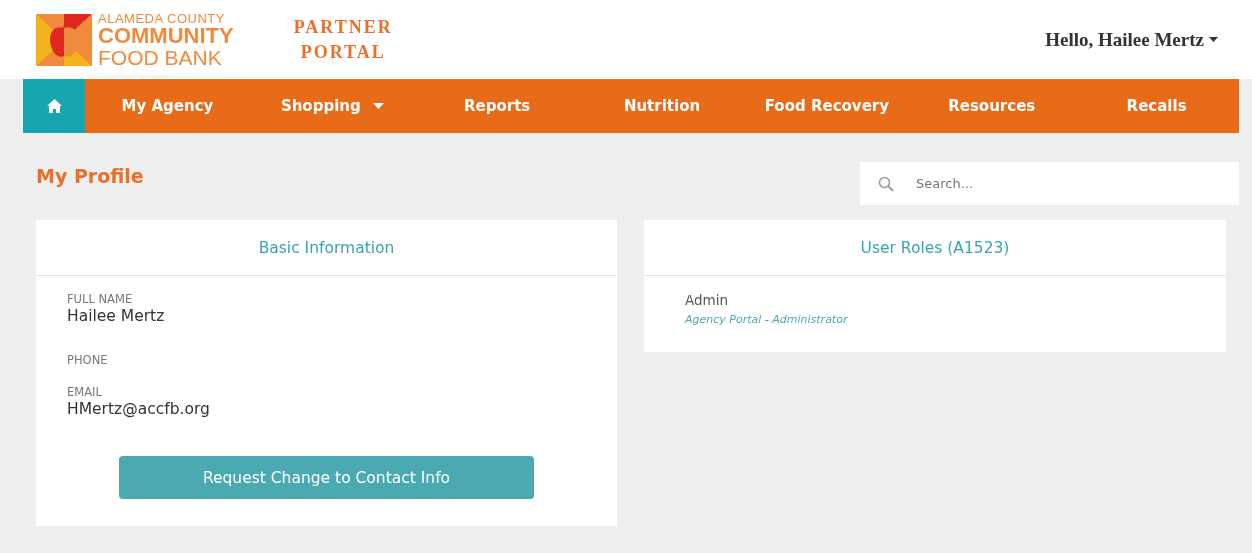 Image resolution: width=1252 pixels, height=553 pixels. I want to click on field-value: Hailee Mertz, so click(116, 316).